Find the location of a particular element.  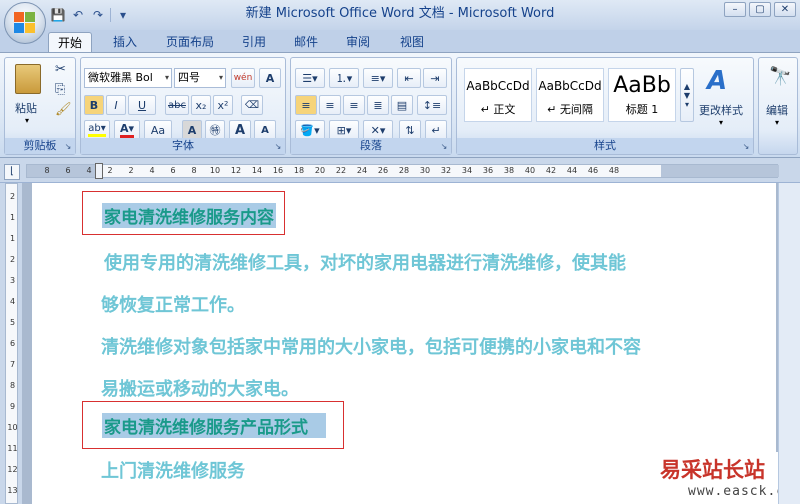

cut-icon: ✂ is located at coordinates (60, 69).